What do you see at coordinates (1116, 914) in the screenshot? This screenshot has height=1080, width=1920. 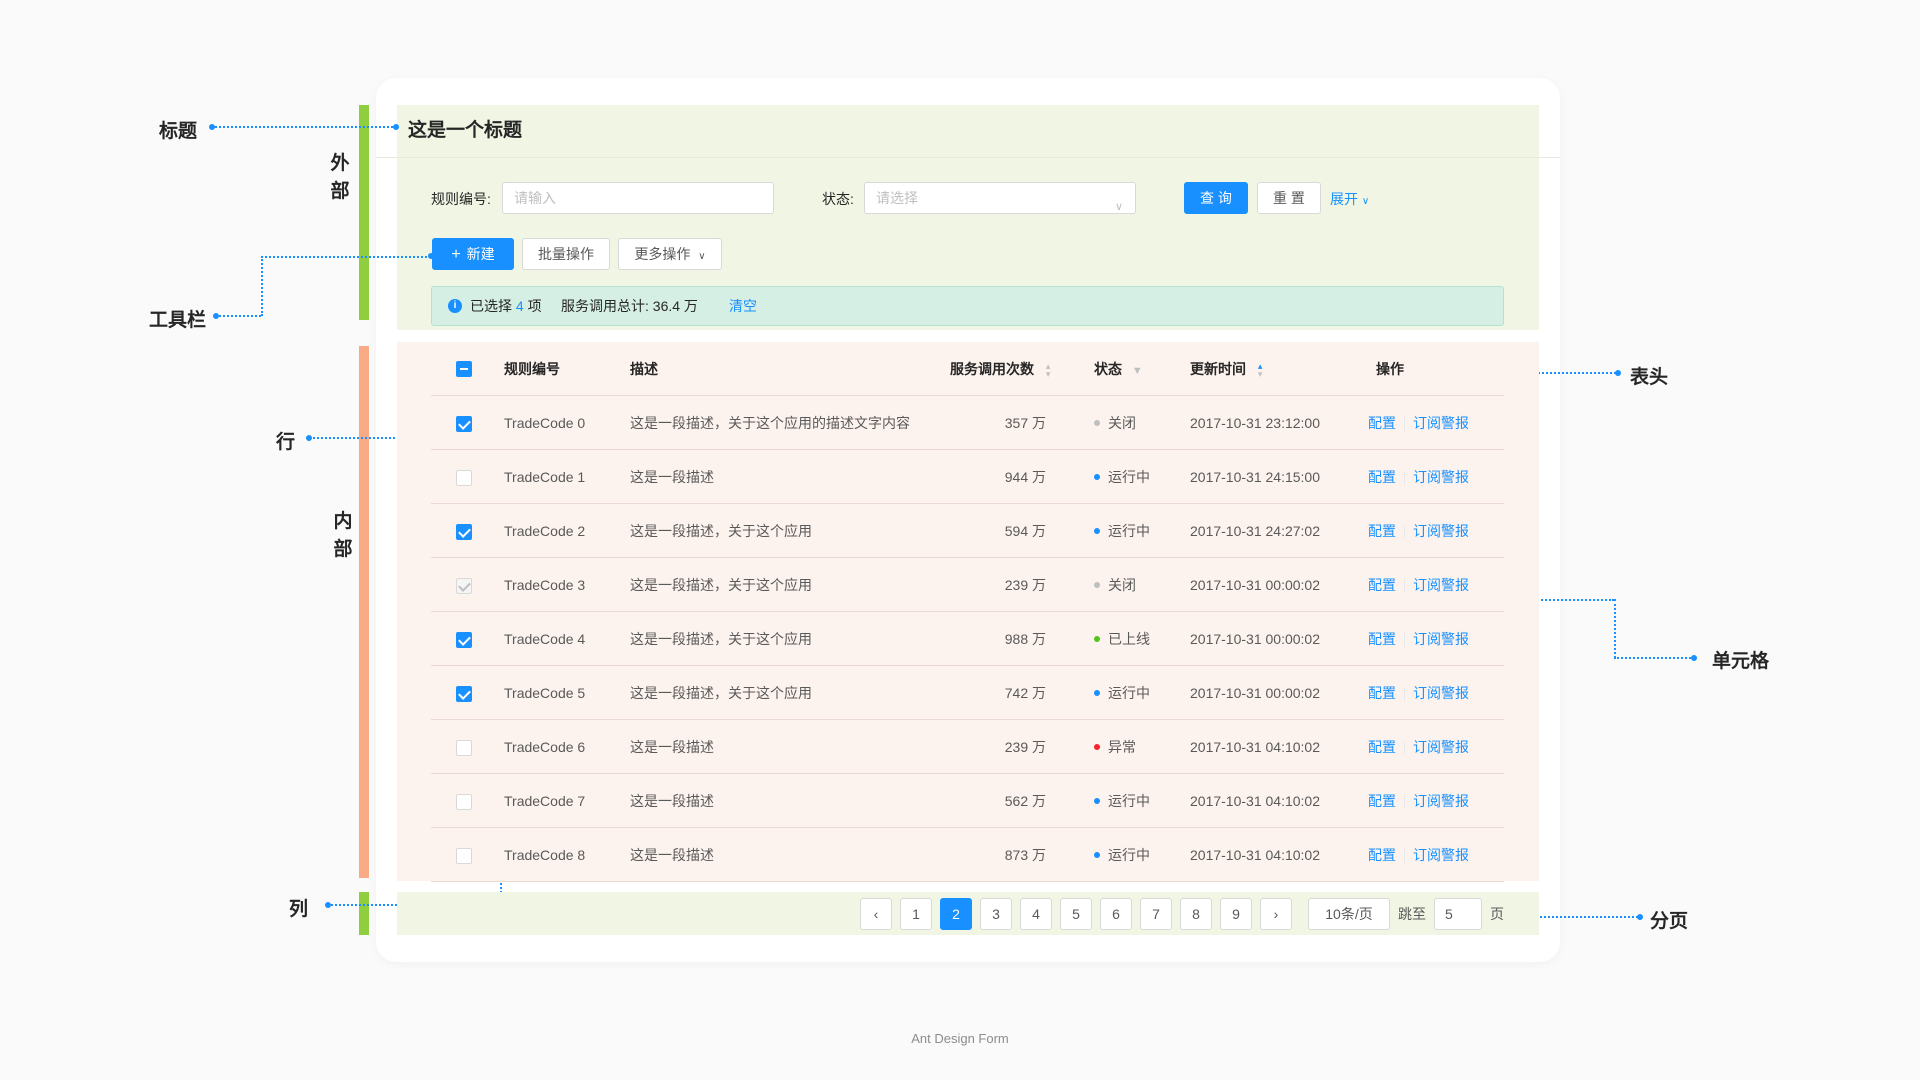 I see `page-button: 6` at bounding box center [1116, 914].